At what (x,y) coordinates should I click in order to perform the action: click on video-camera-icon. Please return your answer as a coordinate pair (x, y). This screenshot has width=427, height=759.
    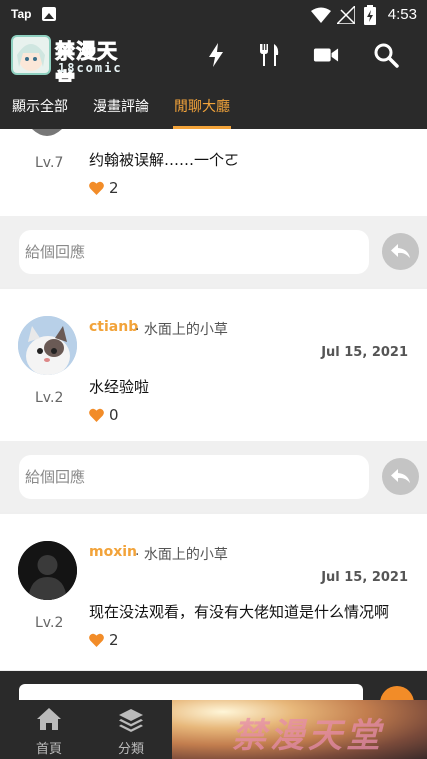
    Looking at the image, I should click on (326, 55).